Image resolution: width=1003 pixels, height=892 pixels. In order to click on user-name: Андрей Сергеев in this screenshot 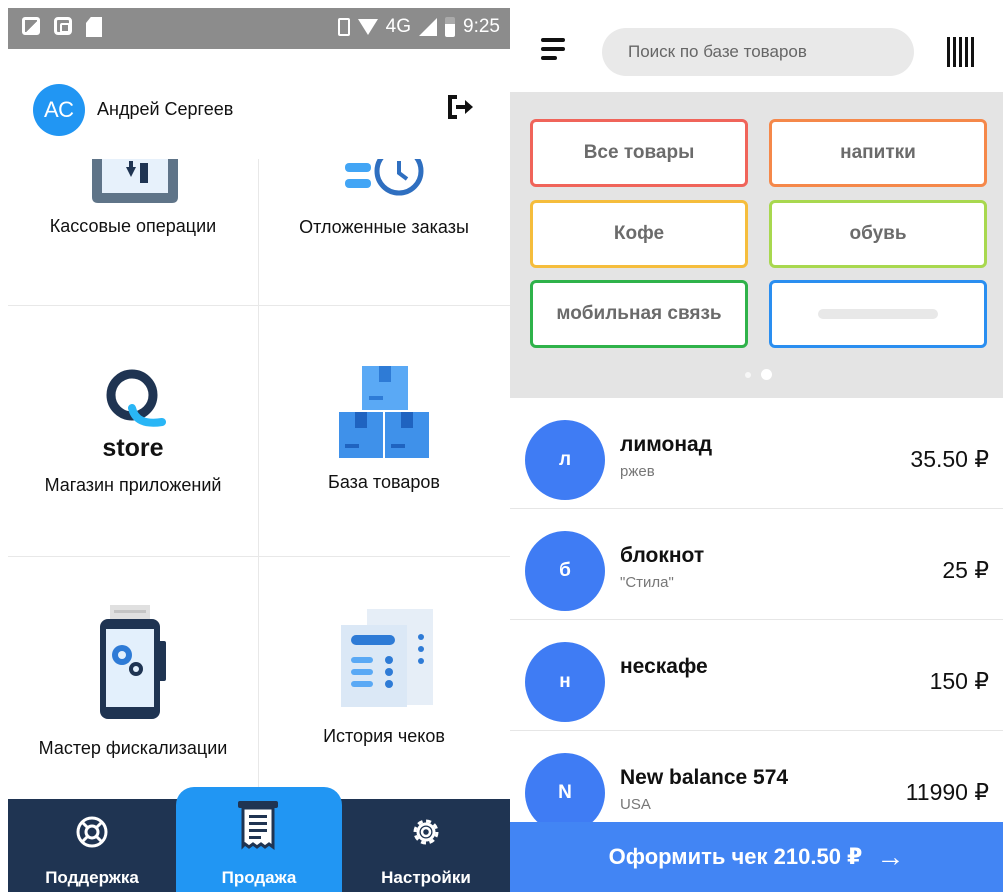, I will do `click(165, 109)`.